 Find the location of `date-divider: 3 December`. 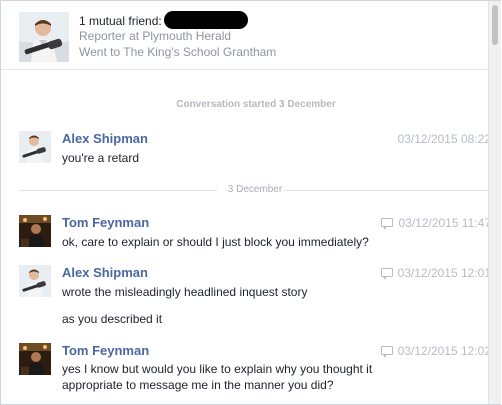

date-divider: 3 December is located at coordinates (255, 191).